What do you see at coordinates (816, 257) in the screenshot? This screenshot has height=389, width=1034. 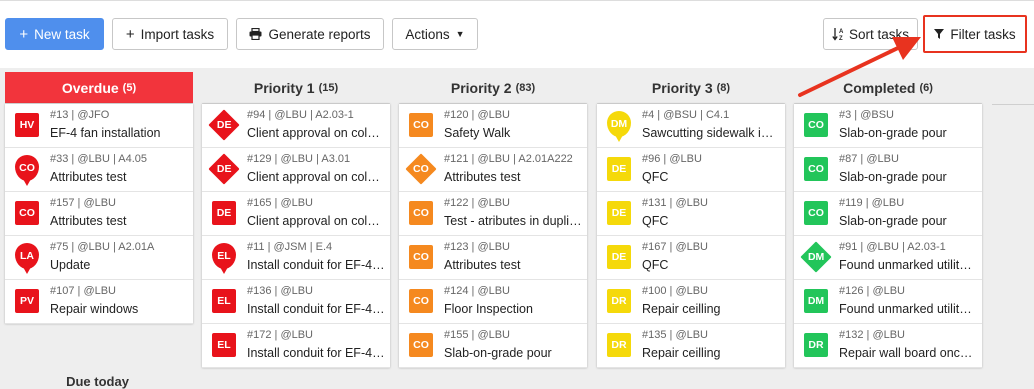 I see `task-type-diamond-icon: DM` at bounding box center [816, 257].